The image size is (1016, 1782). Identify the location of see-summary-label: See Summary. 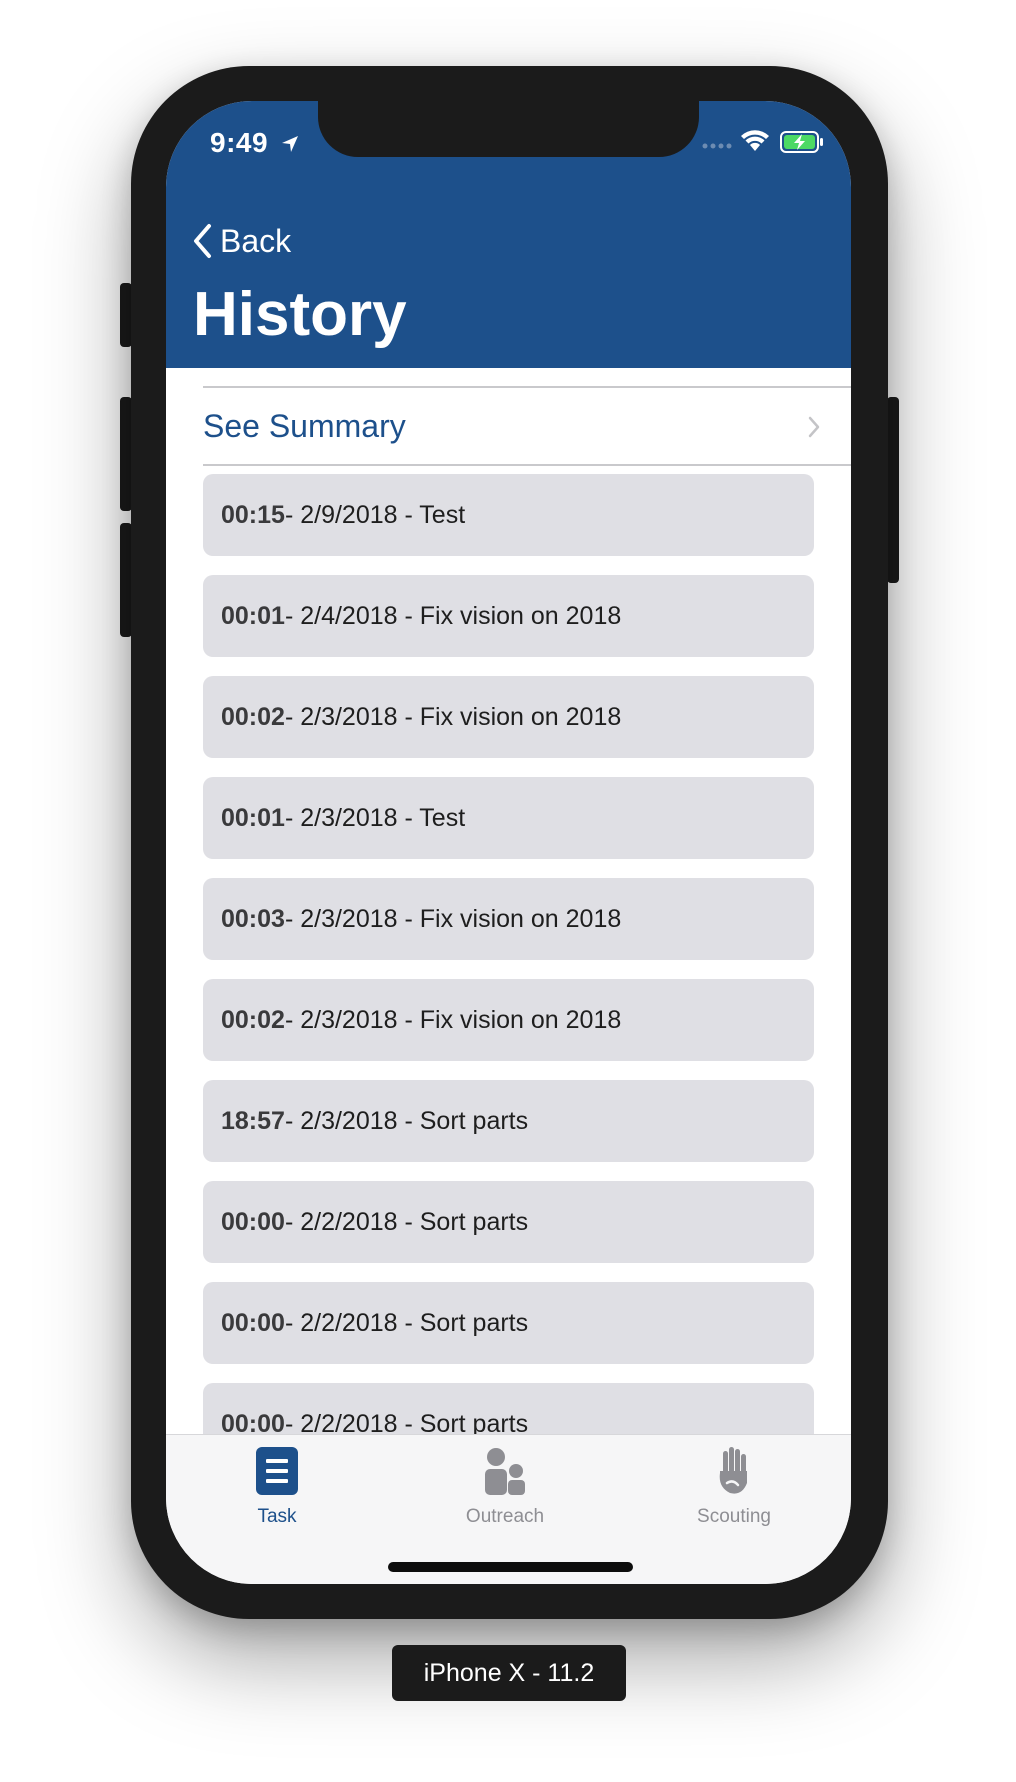
(304, 425).